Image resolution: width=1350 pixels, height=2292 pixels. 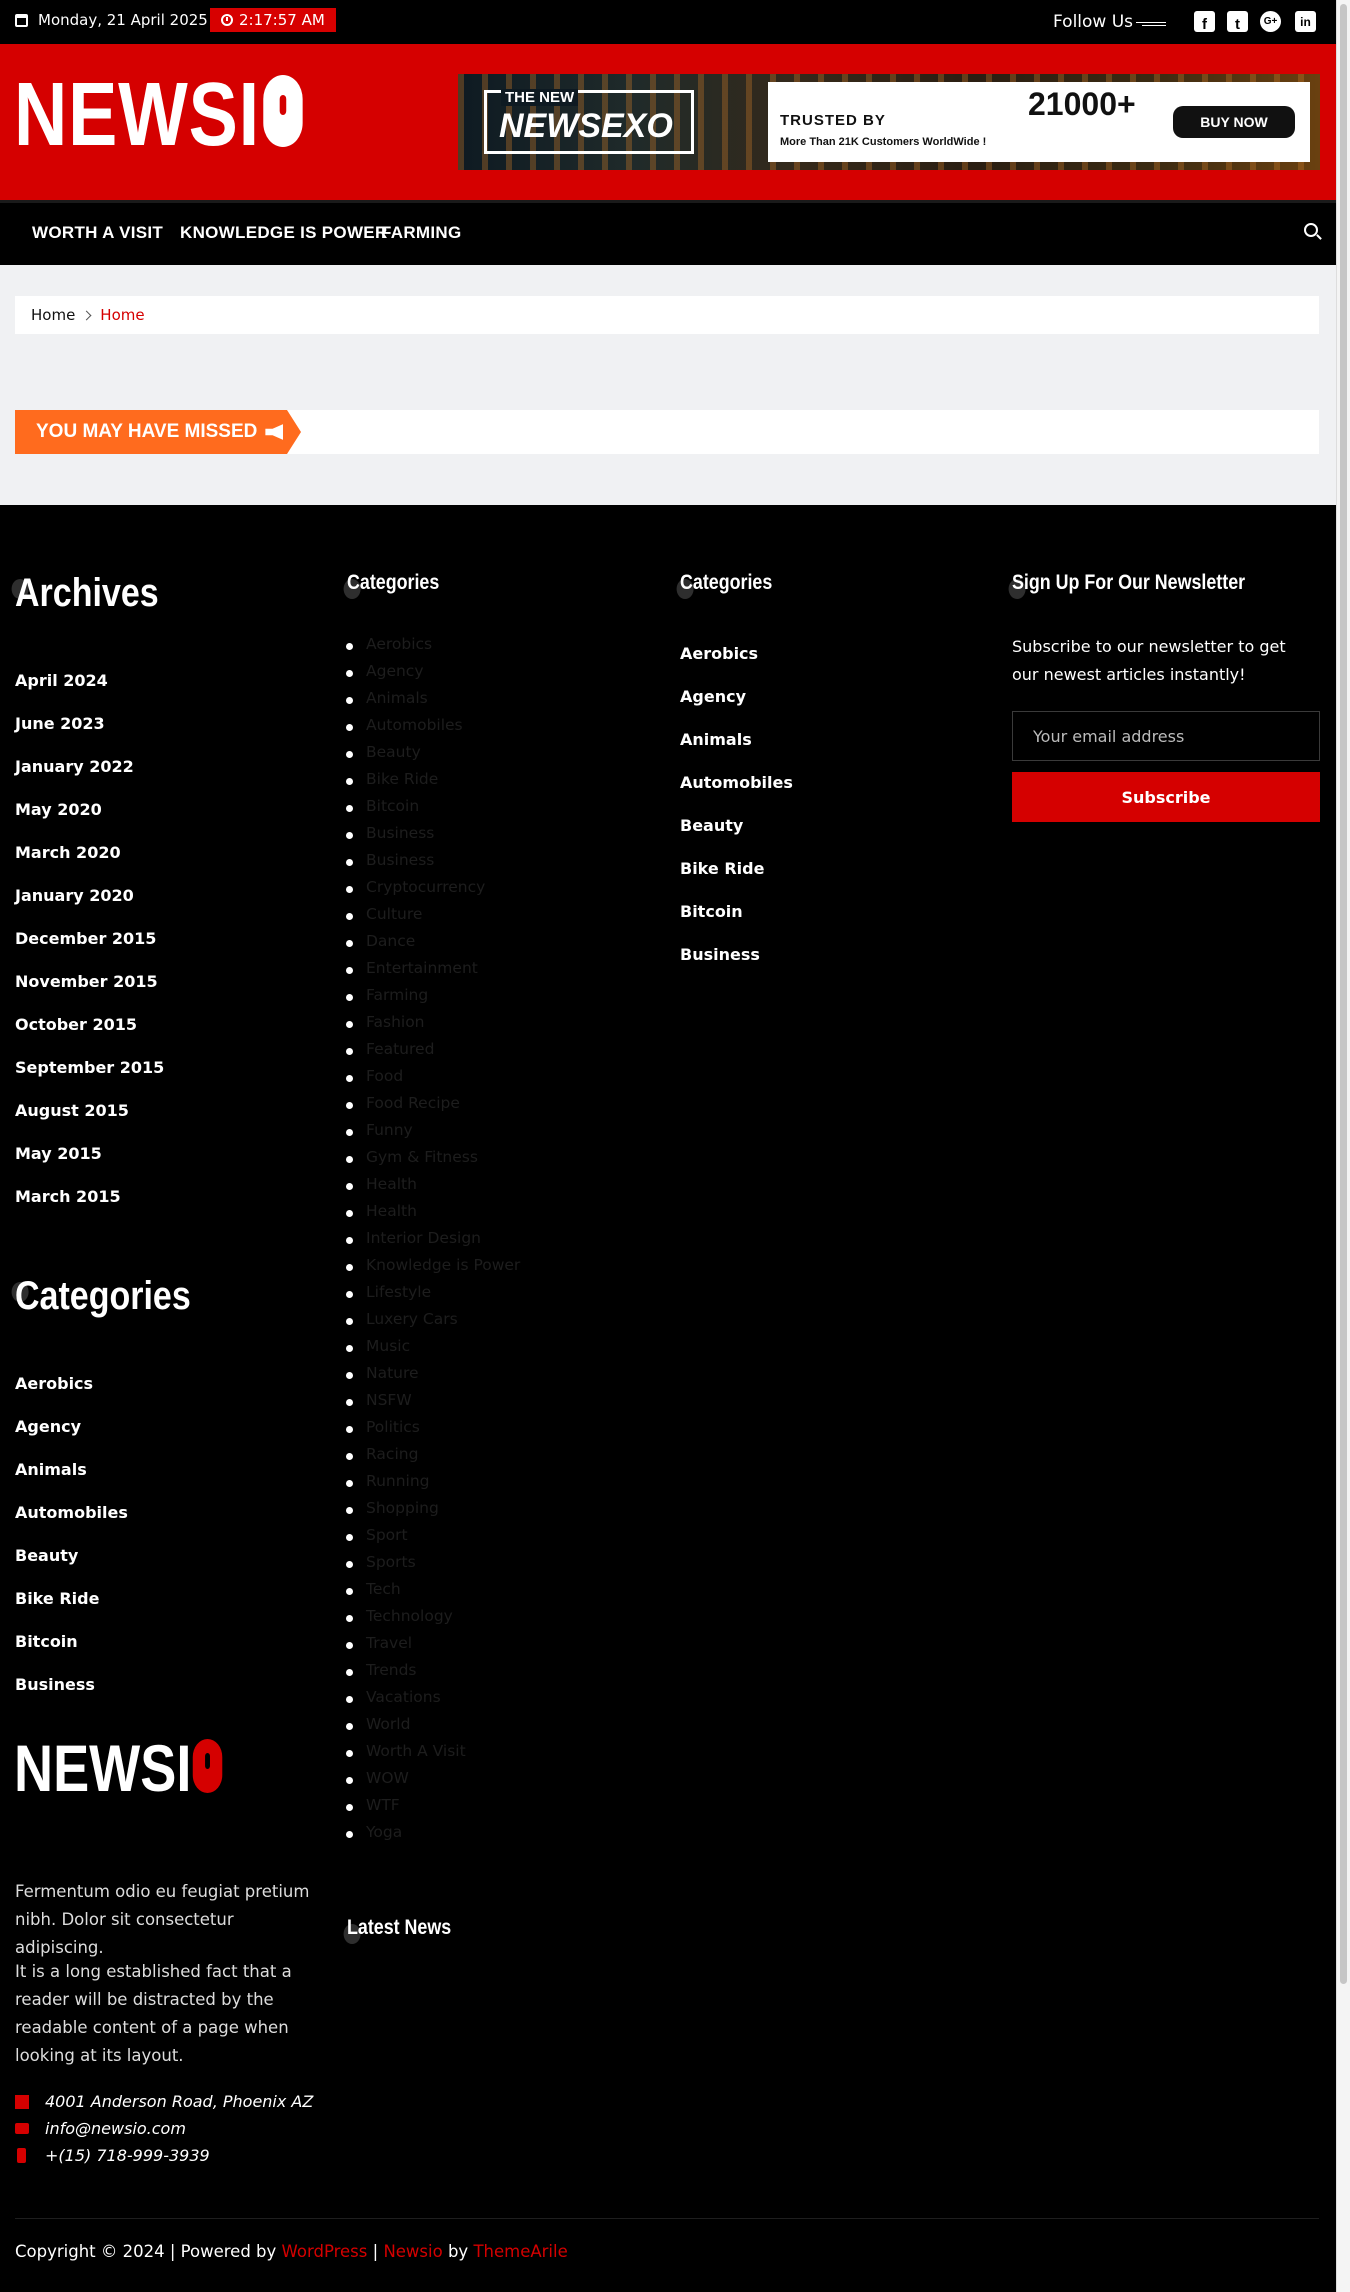 I want to click on category-bullet-item: Vacations, so click(x=393, y=1697).